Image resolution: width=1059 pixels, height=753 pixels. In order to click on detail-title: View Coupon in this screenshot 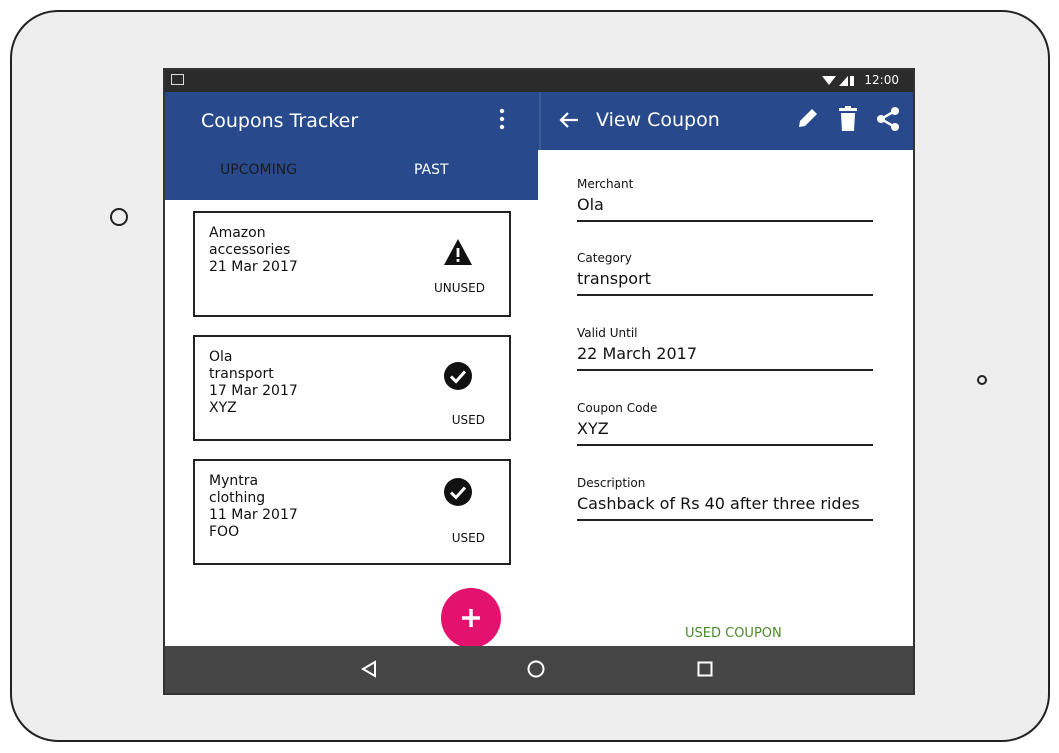, I will do `click(658, 120)`.